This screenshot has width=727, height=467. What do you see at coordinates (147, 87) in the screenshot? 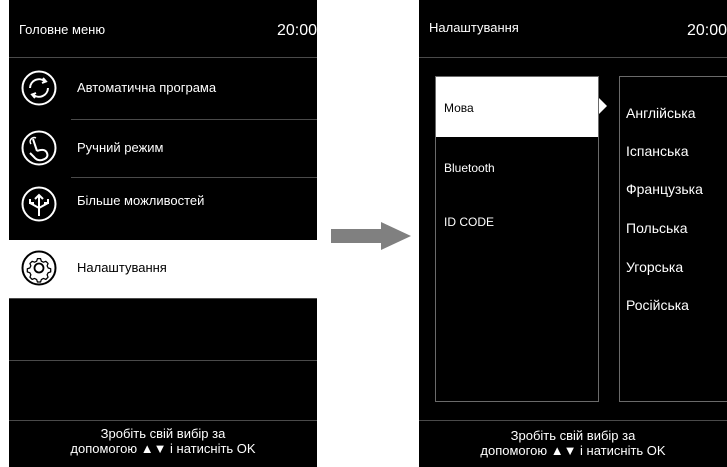
I see `menu-item-label: Автоматична програма` at bounding box center [147, 87].